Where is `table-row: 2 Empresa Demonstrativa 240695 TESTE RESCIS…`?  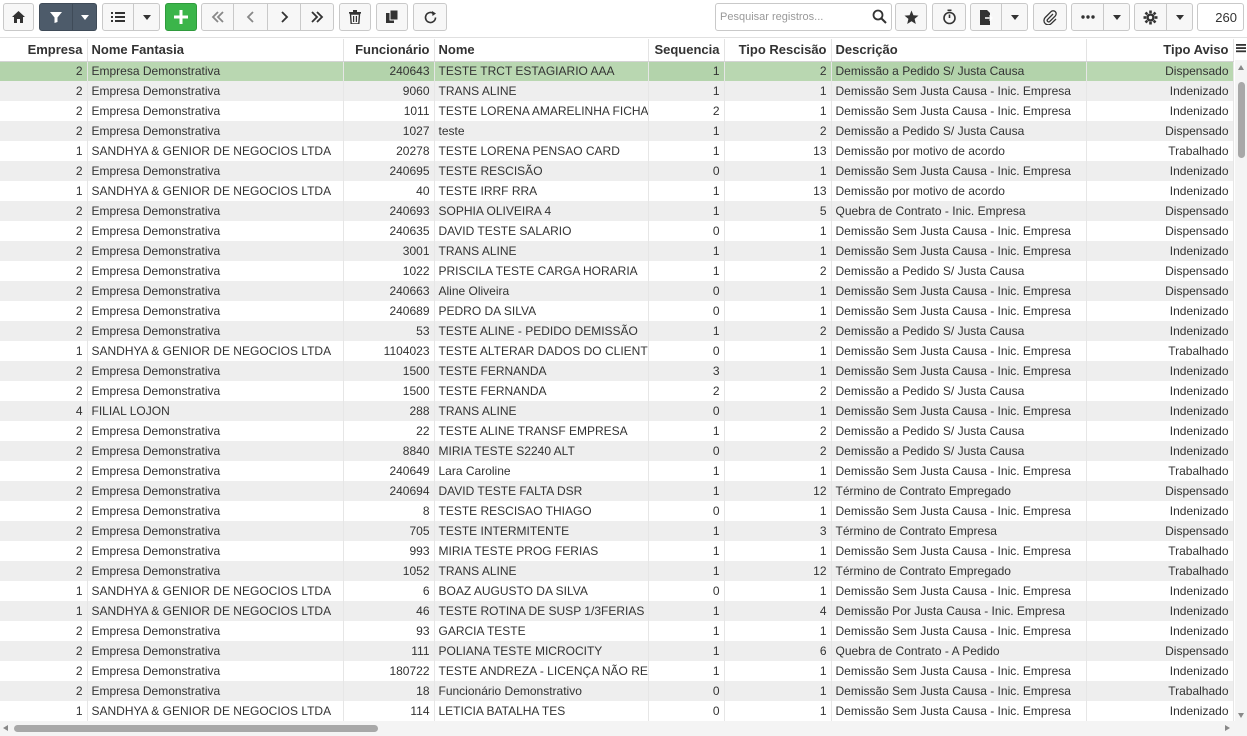 table-row: 2 Empresa Demonstrativa 240695 TESTE RESCIS… is located at coordinates (617, 171).